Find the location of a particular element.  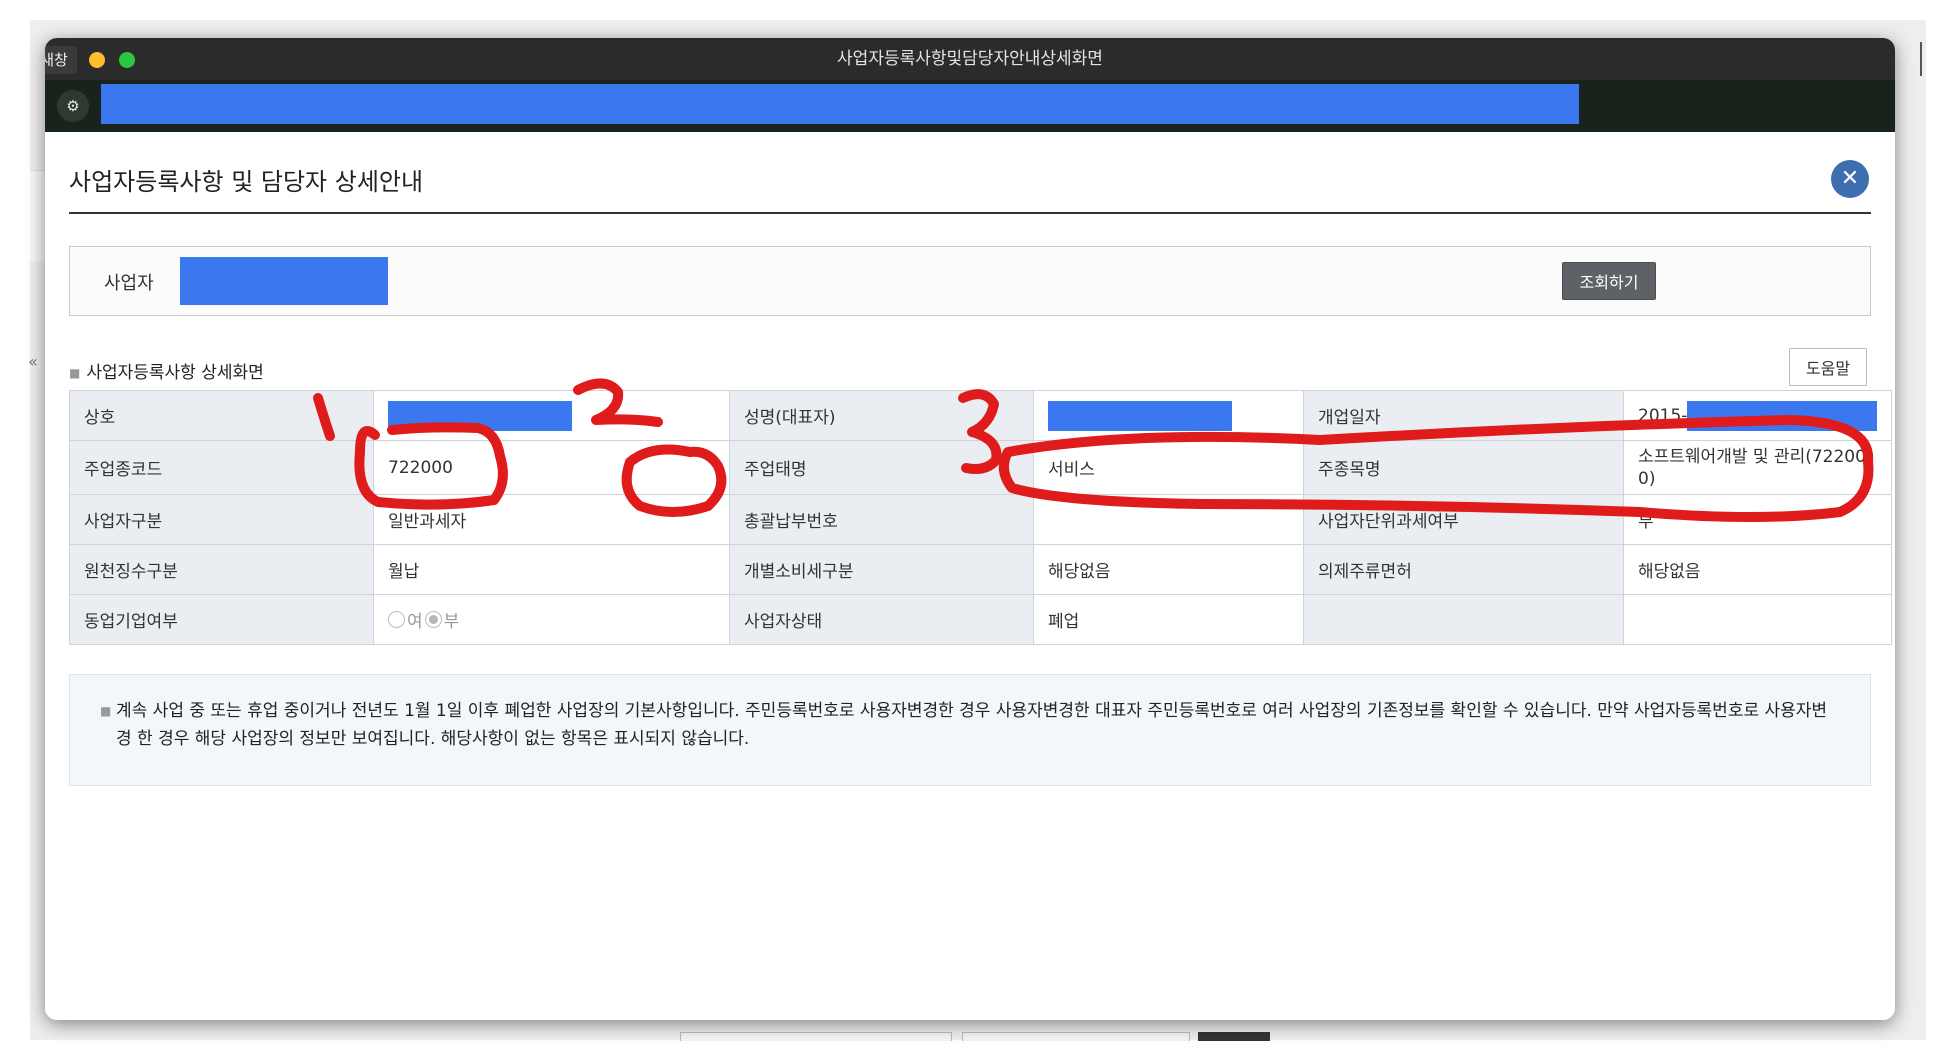

search-label: 사업자 is located at coordinates (129, 283).